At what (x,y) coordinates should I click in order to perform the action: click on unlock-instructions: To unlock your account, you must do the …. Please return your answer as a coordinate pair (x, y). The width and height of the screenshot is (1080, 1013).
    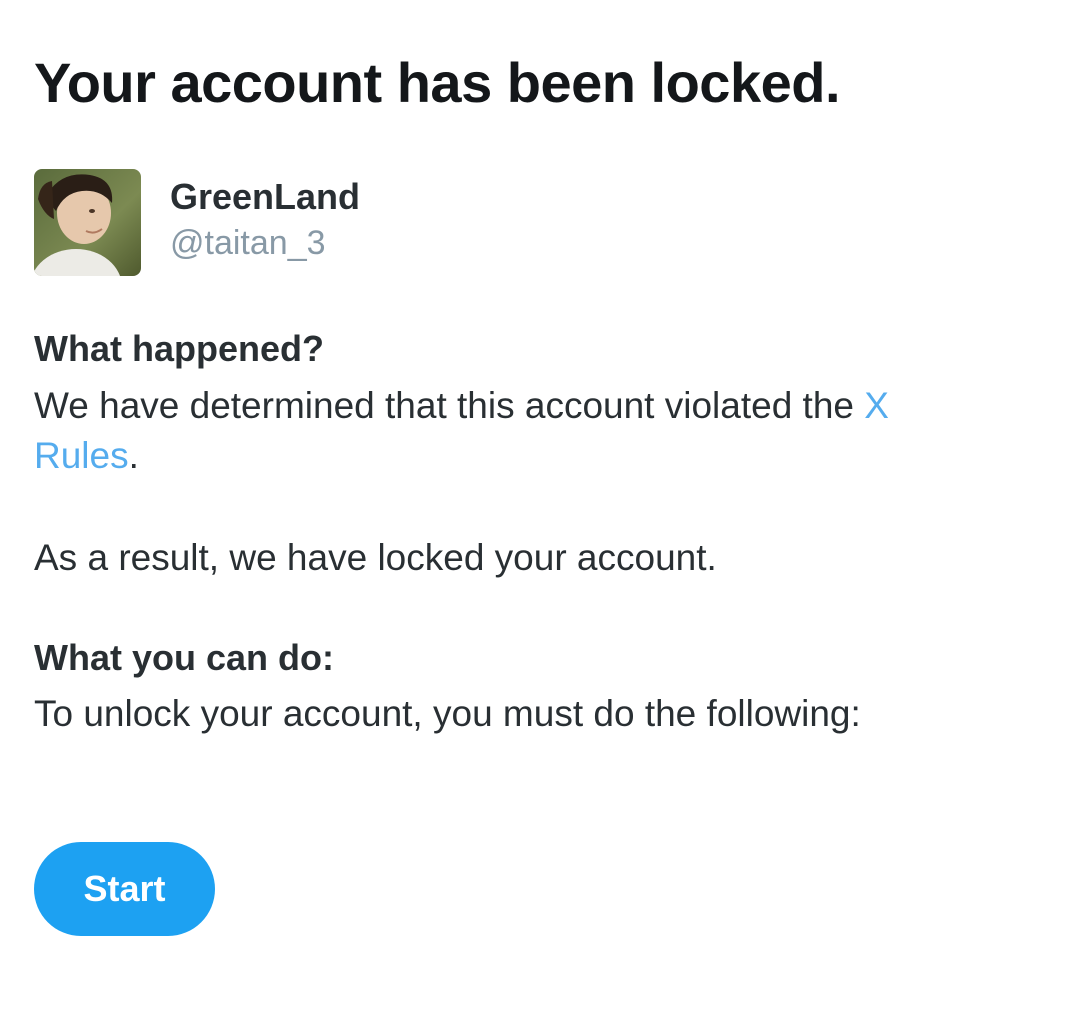
    Looking at the image, I should click on (447, 713).